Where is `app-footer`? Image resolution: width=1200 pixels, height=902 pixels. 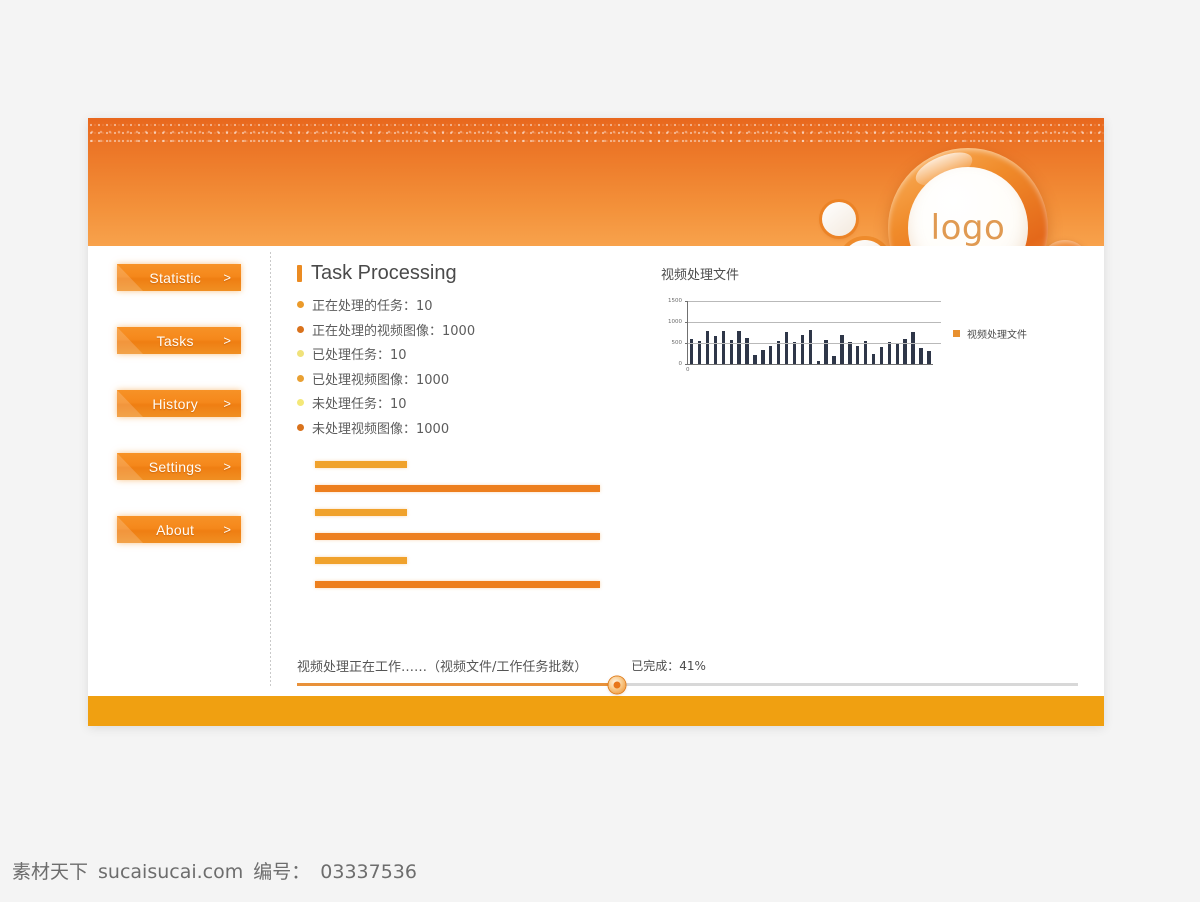 app-footer is located at coordinates (596, 711).